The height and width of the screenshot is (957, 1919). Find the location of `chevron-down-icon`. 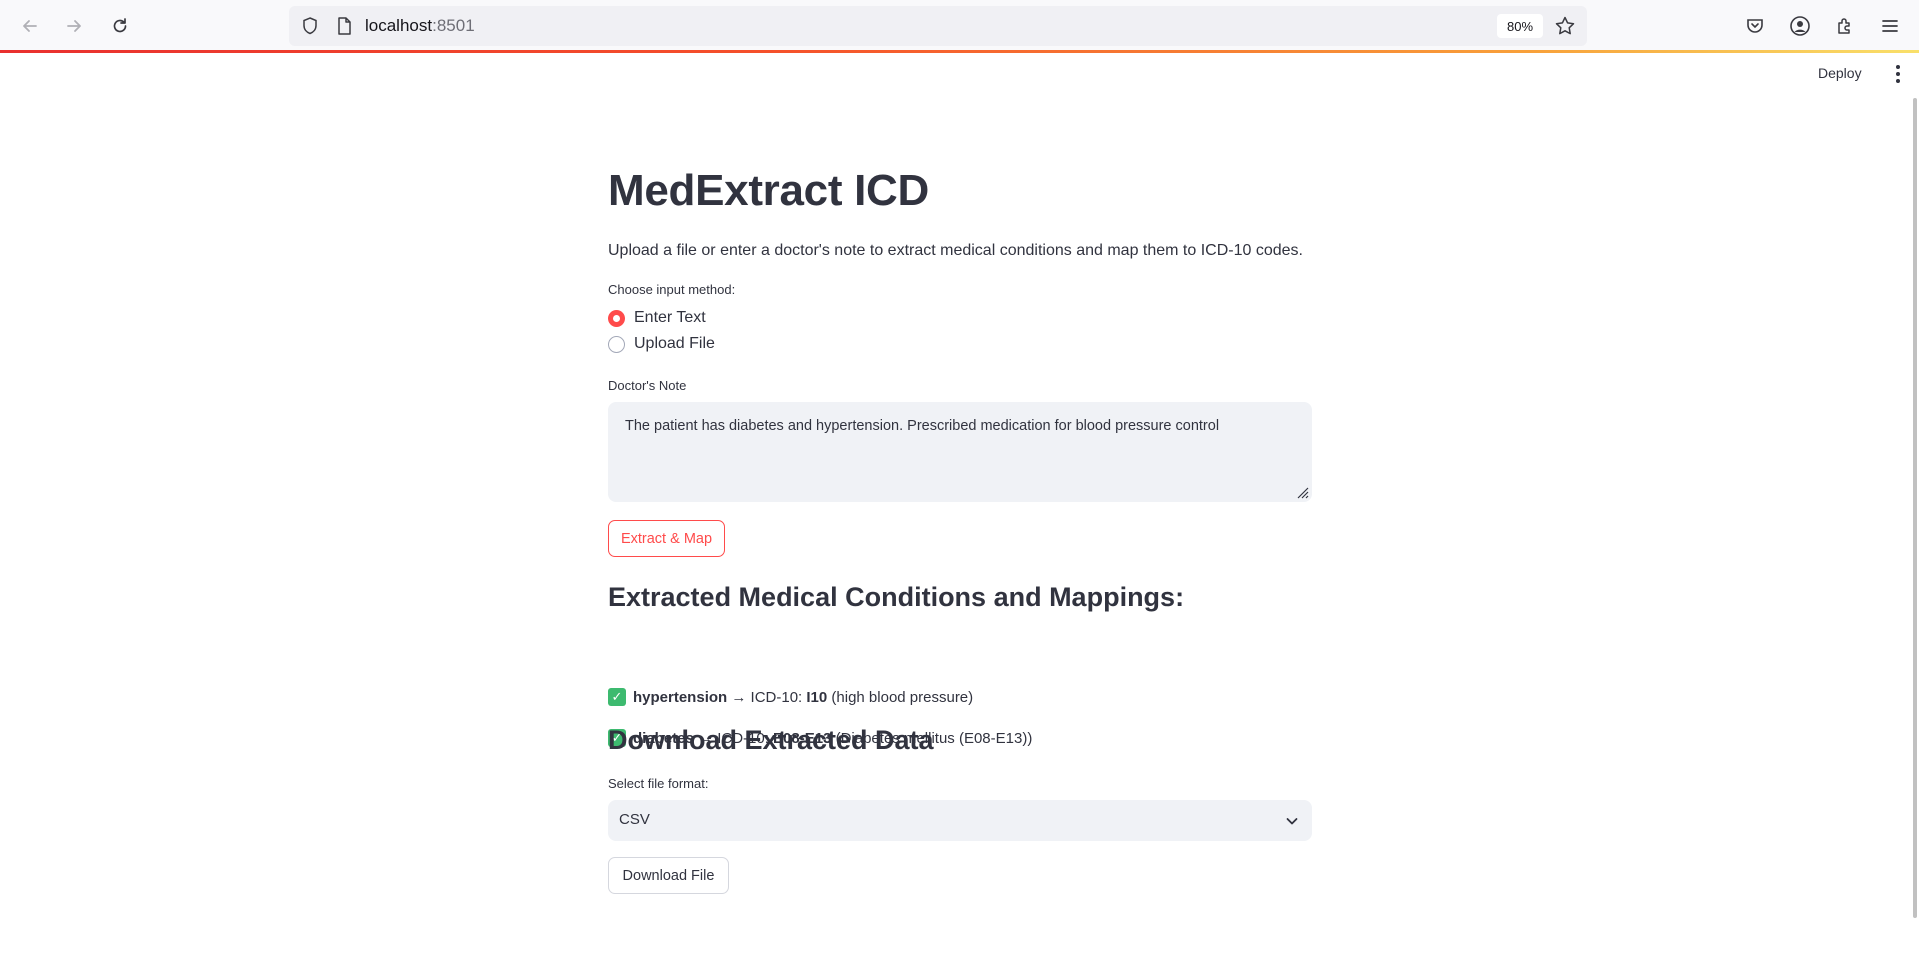

chevron-down-icon is located at coordinates (1292, 821).